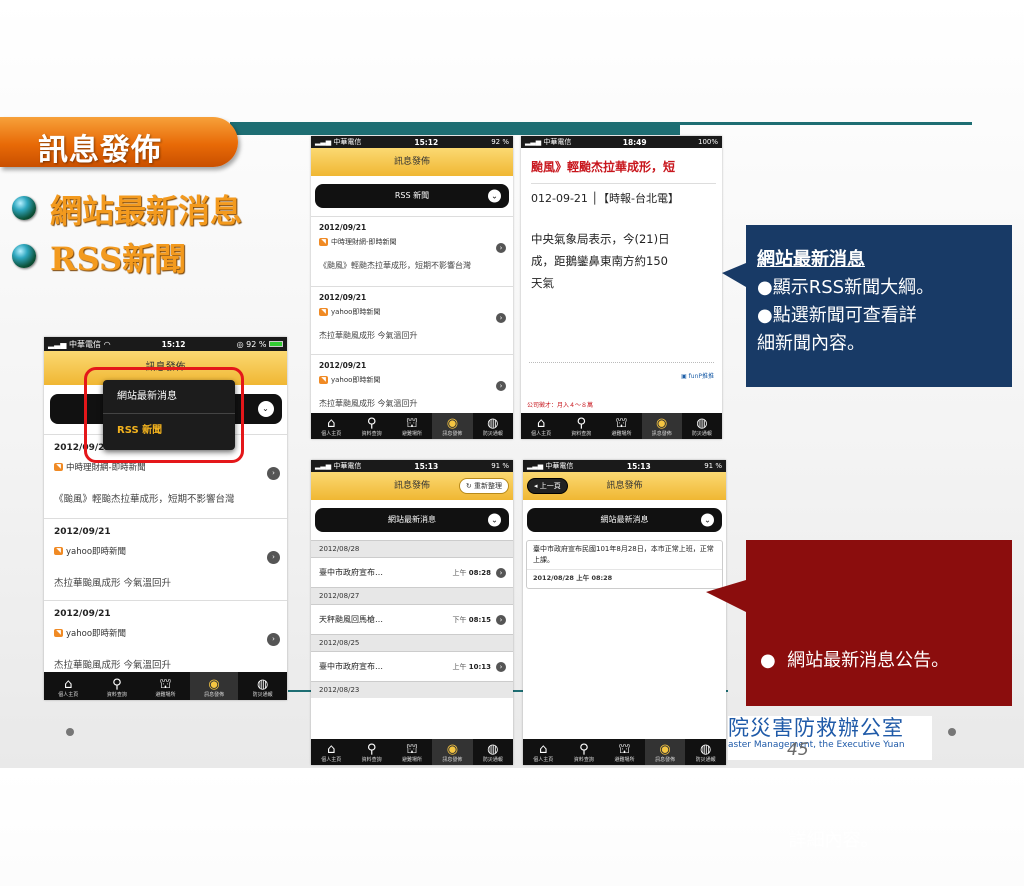 This screenshot has width=1024, height=886. I want to click on article-body-line: 天氣, so click(542, 283).